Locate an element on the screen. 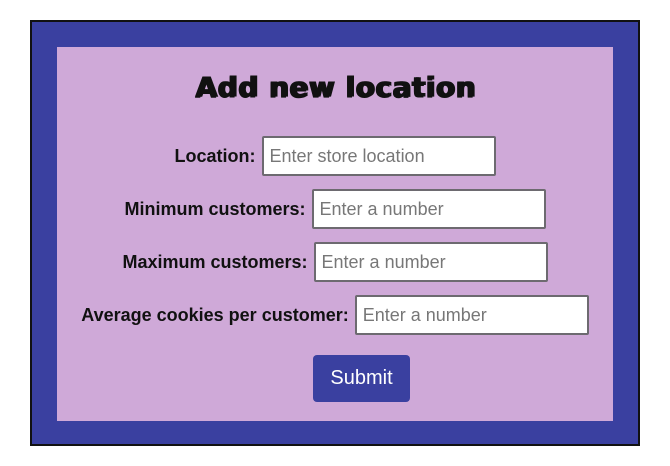  field-row-max-customers: Maximum customers: is located at coordinates (335, 262).